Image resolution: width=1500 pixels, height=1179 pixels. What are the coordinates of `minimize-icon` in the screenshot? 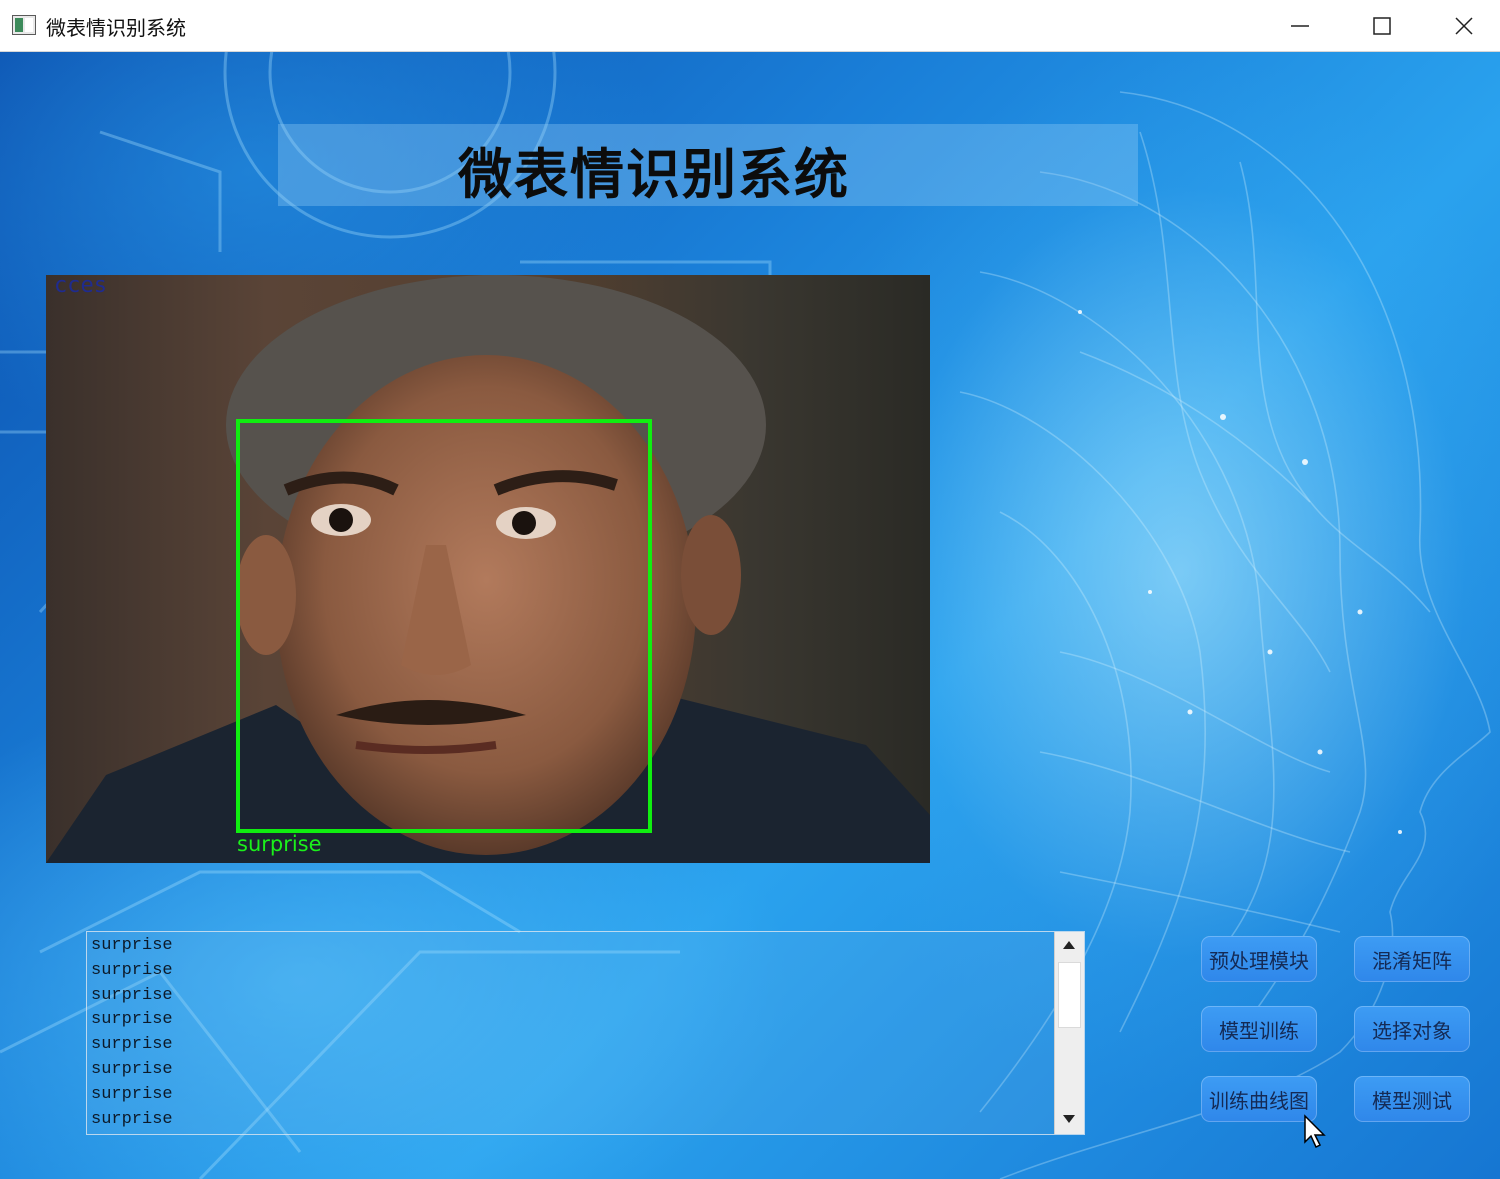 It's located at (1300, 26).